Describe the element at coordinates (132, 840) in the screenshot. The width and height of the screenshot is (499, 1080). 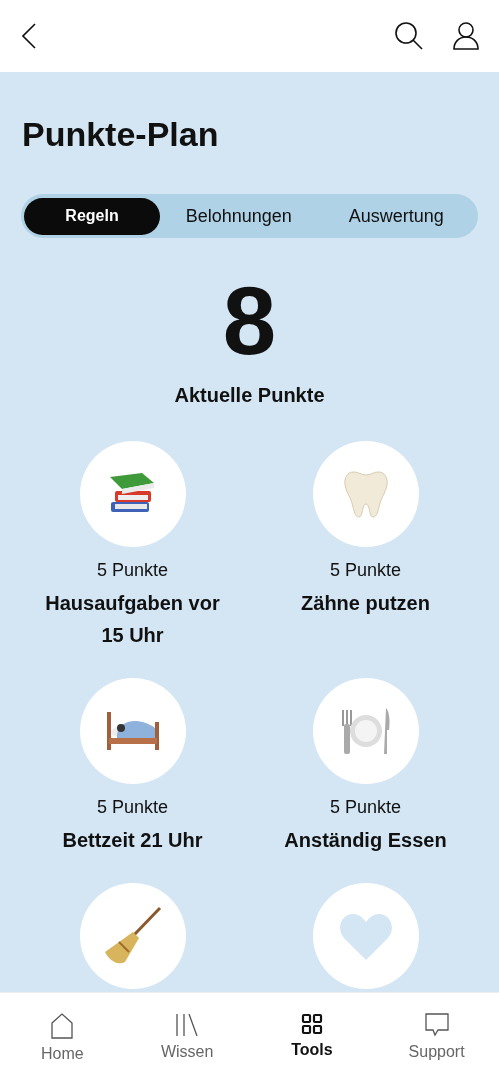
I see `rule-title: Bettzeit 21 Uhr` at that location.